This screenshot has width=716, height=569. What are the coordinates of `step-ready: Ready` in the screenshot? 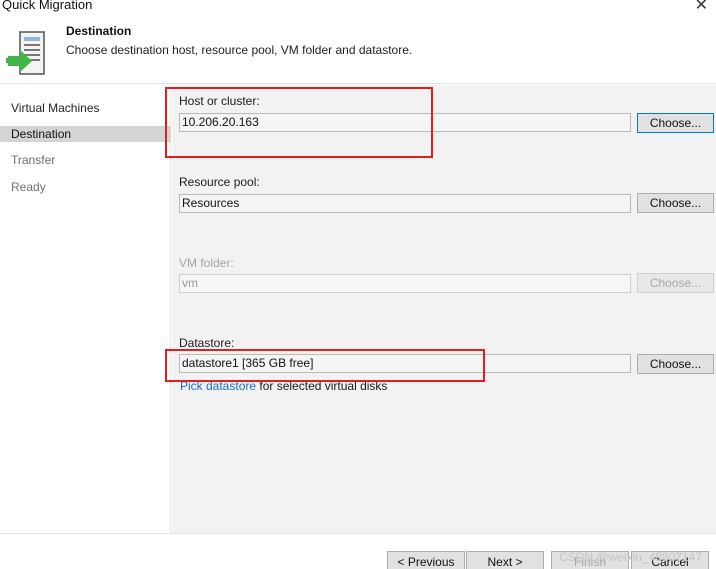 It's located at (28, 187).